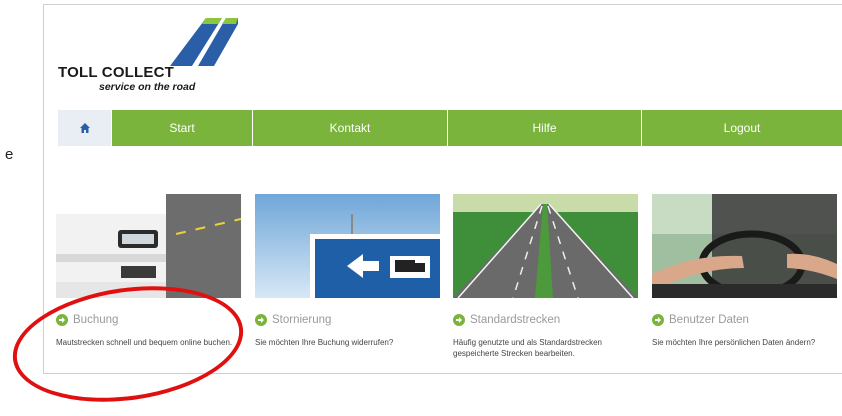  Describe the element at coordinates (324, 342) in the screenshot. I see `card-description: Sie möchten Ihre Buchung widerrufen?` at that location.